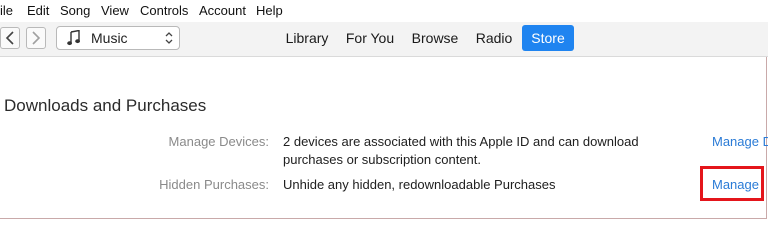 This screenshot has height=240, width=768. Describe the element at coordinates (494, 38) in the screenshot. I see `tab-radio: Radio` at that location.